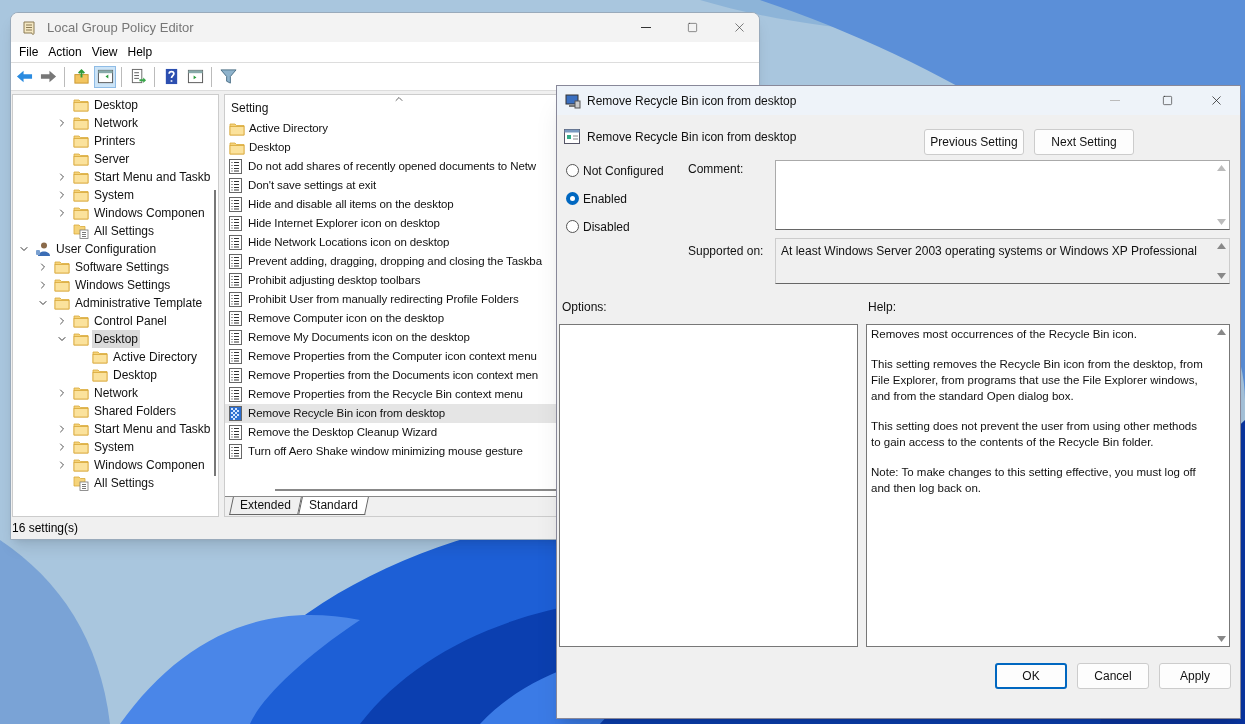 This screenshot has width=1245, height=724. What do you see at coordinates (1037, 380) in the screenshot?
I see `help-paragraph: This setting removes the Recycle Bin icon from the desktop, from File Explorer, from programs that use the File Explorer windows, and from the standard Open dialog box.` at bounding box center [1037, 380].